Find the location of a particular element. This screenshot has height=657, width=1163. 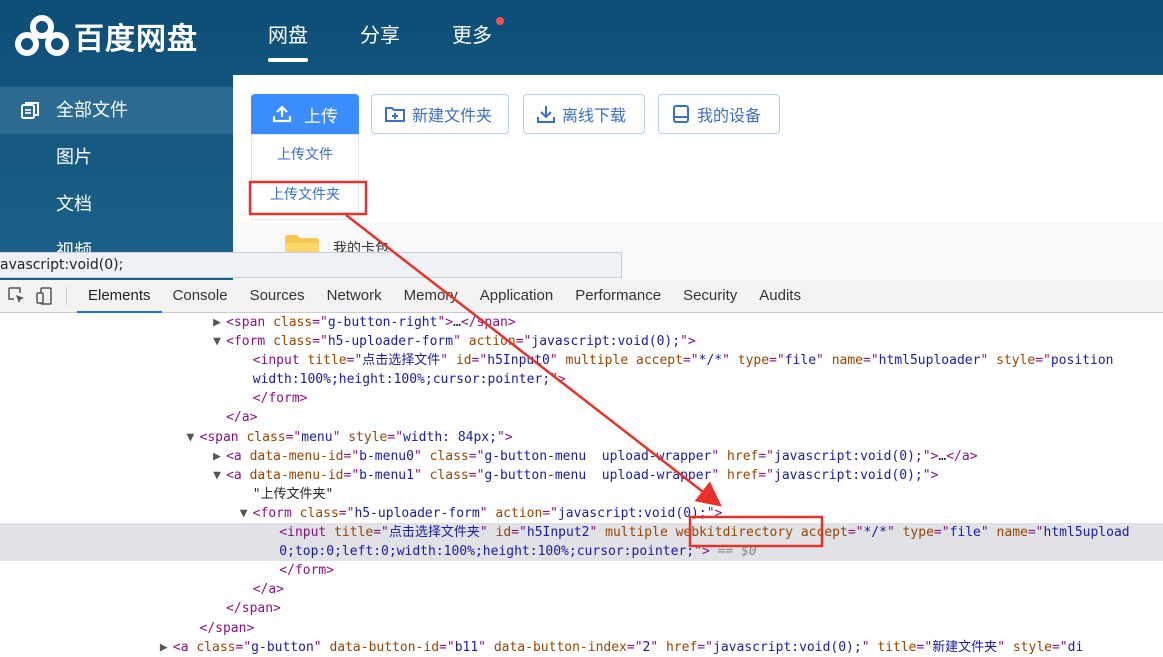

code-token: 新建文件夹 is located at coordinates (965, 647).